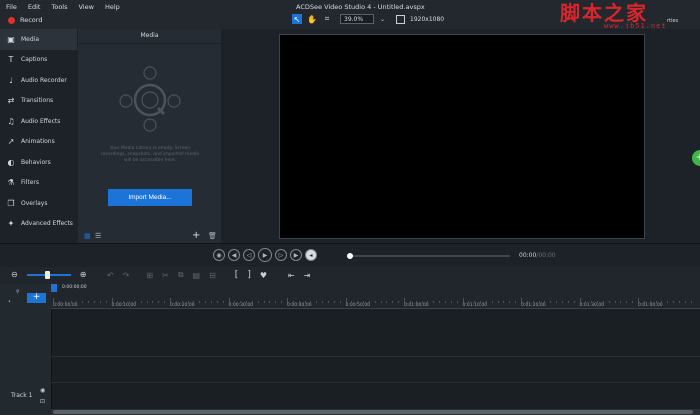 This screenshot has width=700, height=415. What do you see at coordinates (38, 162) in the screenshot?
I see `sidebar-item-behaviors: ◐ Behaviors` at bounding box center [38, 162].